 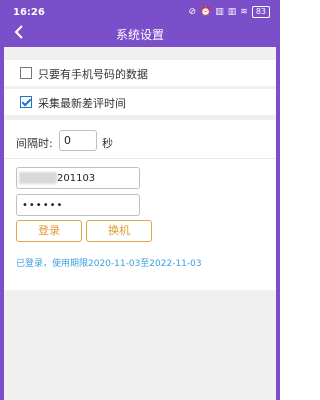 I want to click on alarm-icon: ⏰, so click(x=206, y=12).